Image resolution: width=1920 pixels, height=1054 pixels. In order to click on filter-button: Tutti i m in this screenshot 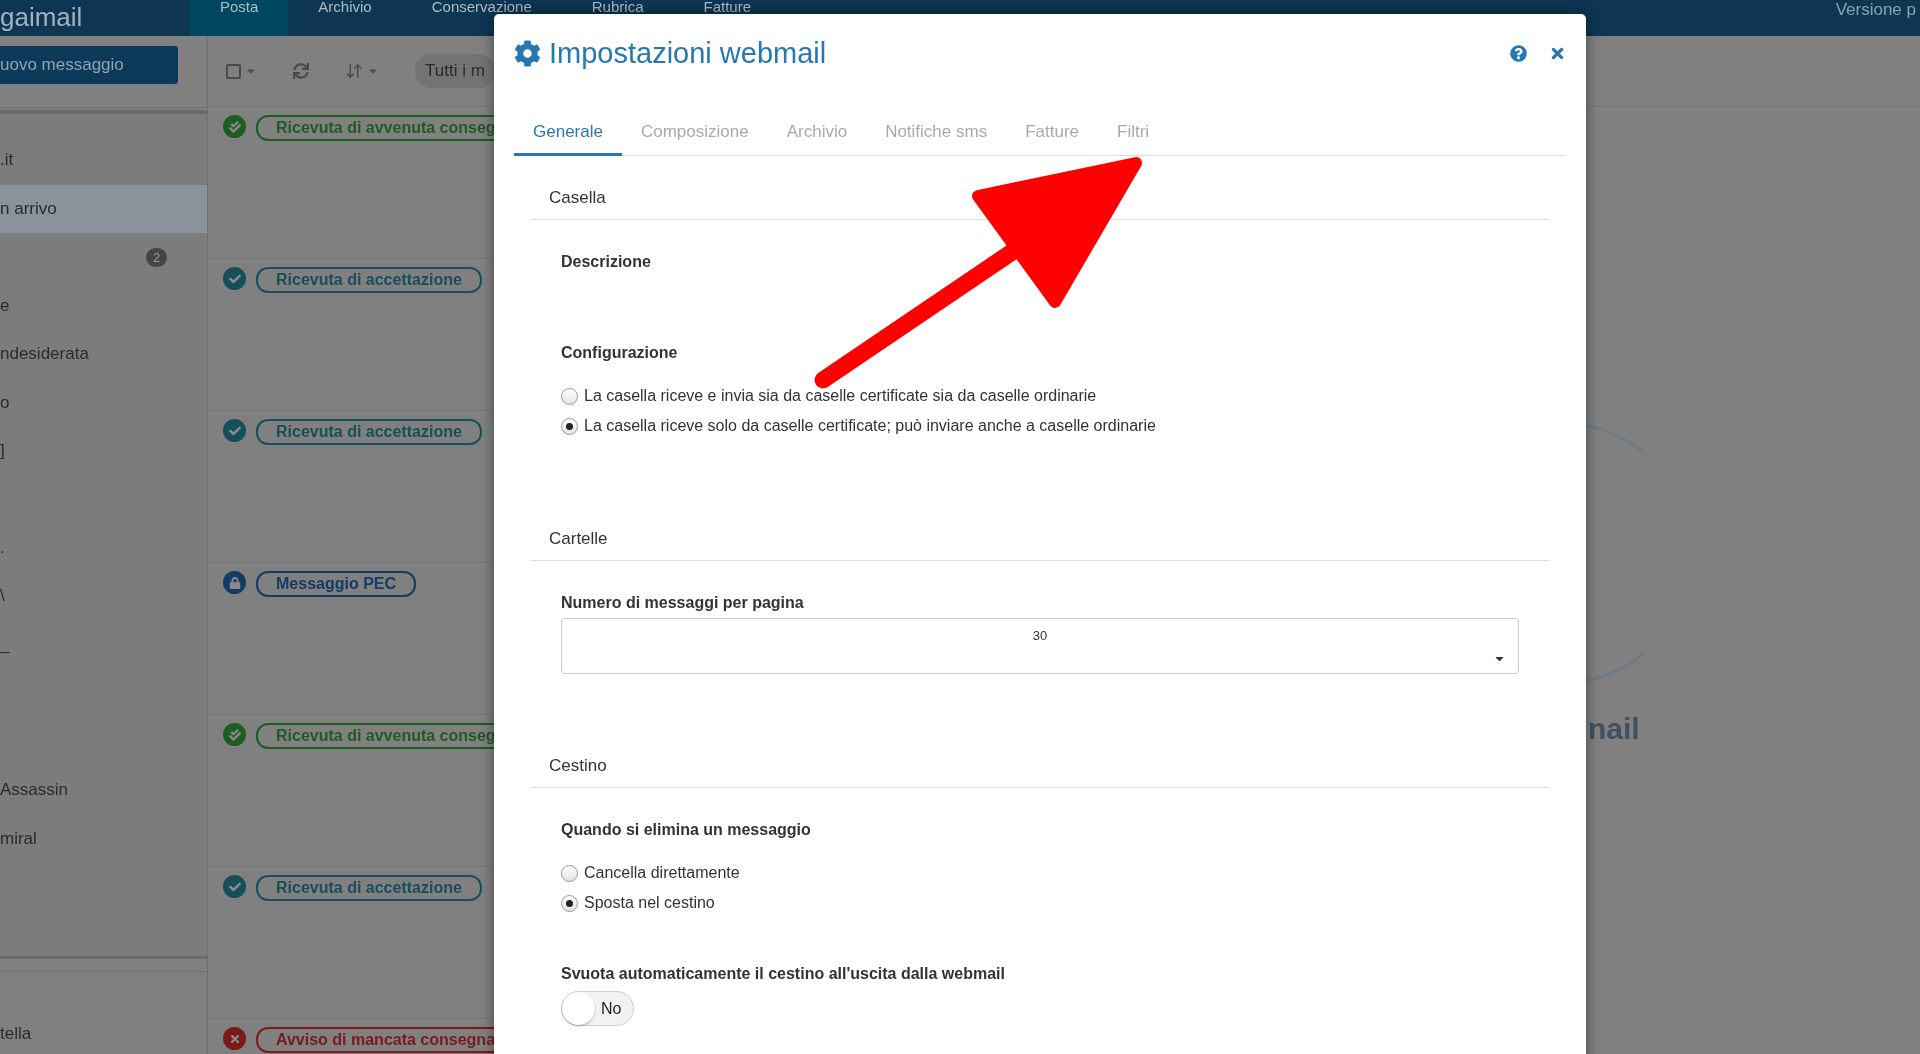, I will do `click(454, 71)`.